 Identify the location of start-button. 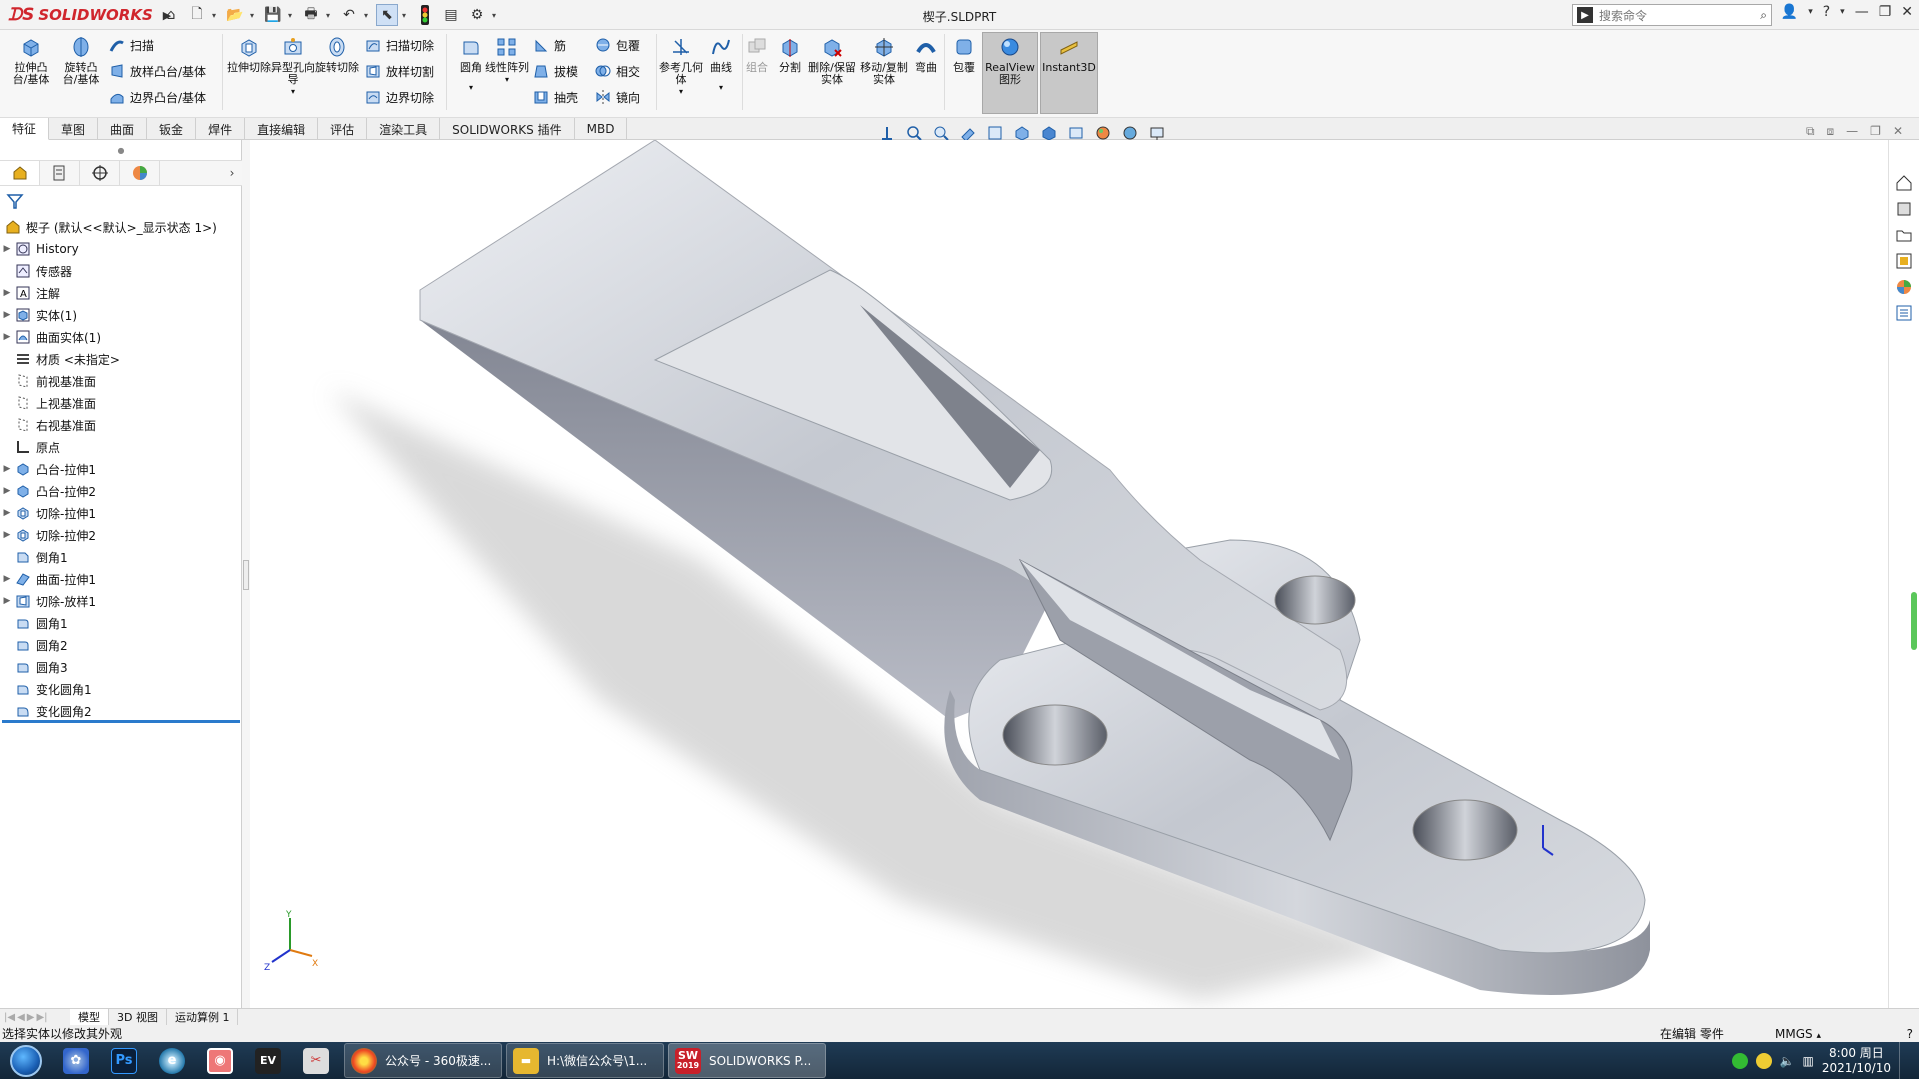
(26, 1060).